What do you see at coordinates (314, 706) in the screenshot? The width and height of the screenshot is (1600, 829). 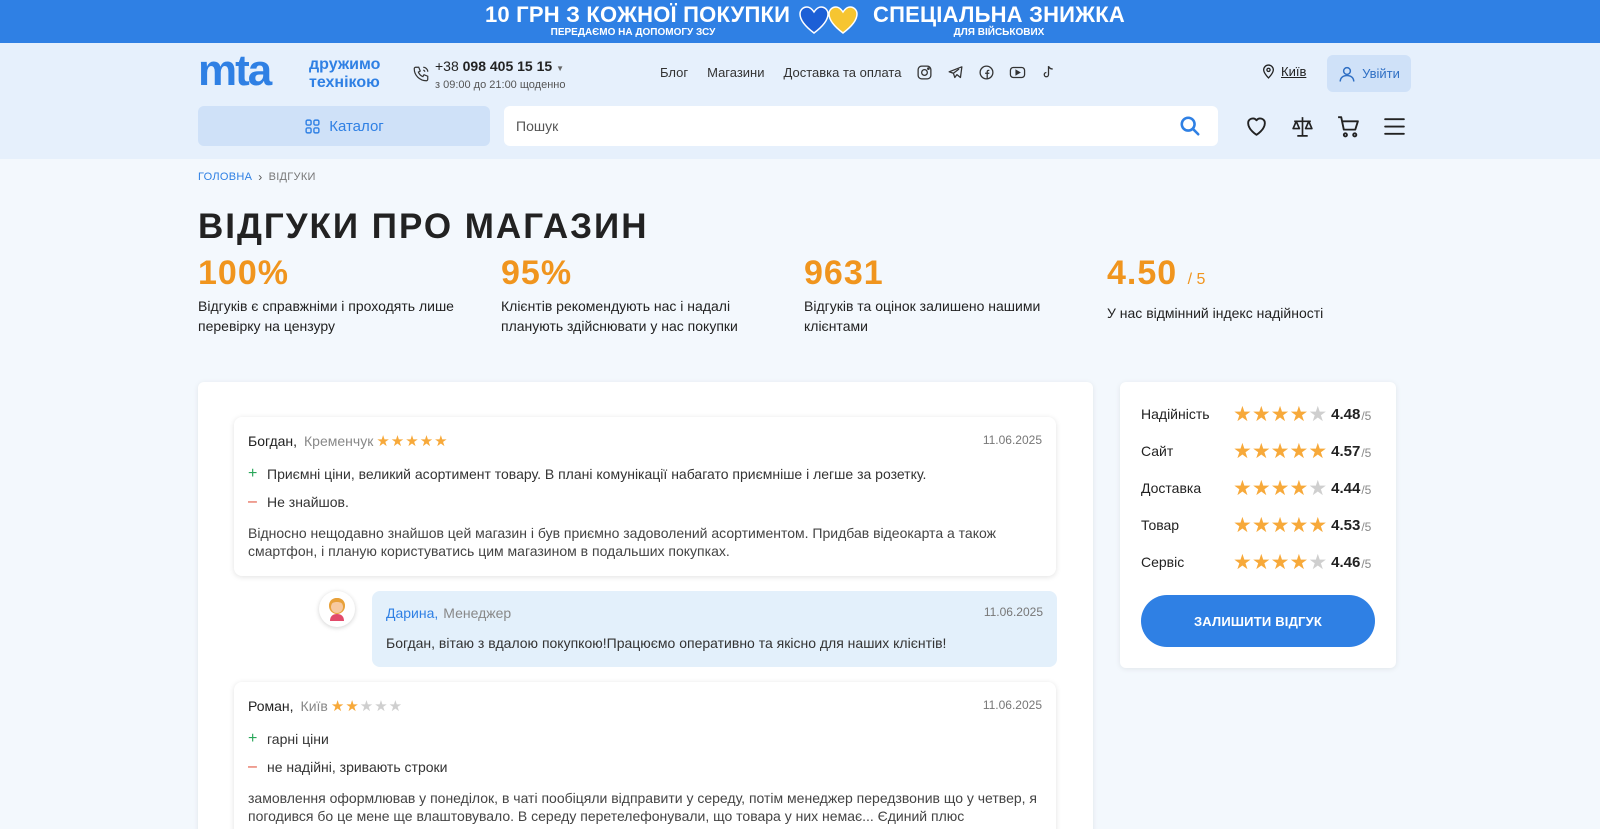 I see `review-city: Київ` at bounding box center [314, 706].